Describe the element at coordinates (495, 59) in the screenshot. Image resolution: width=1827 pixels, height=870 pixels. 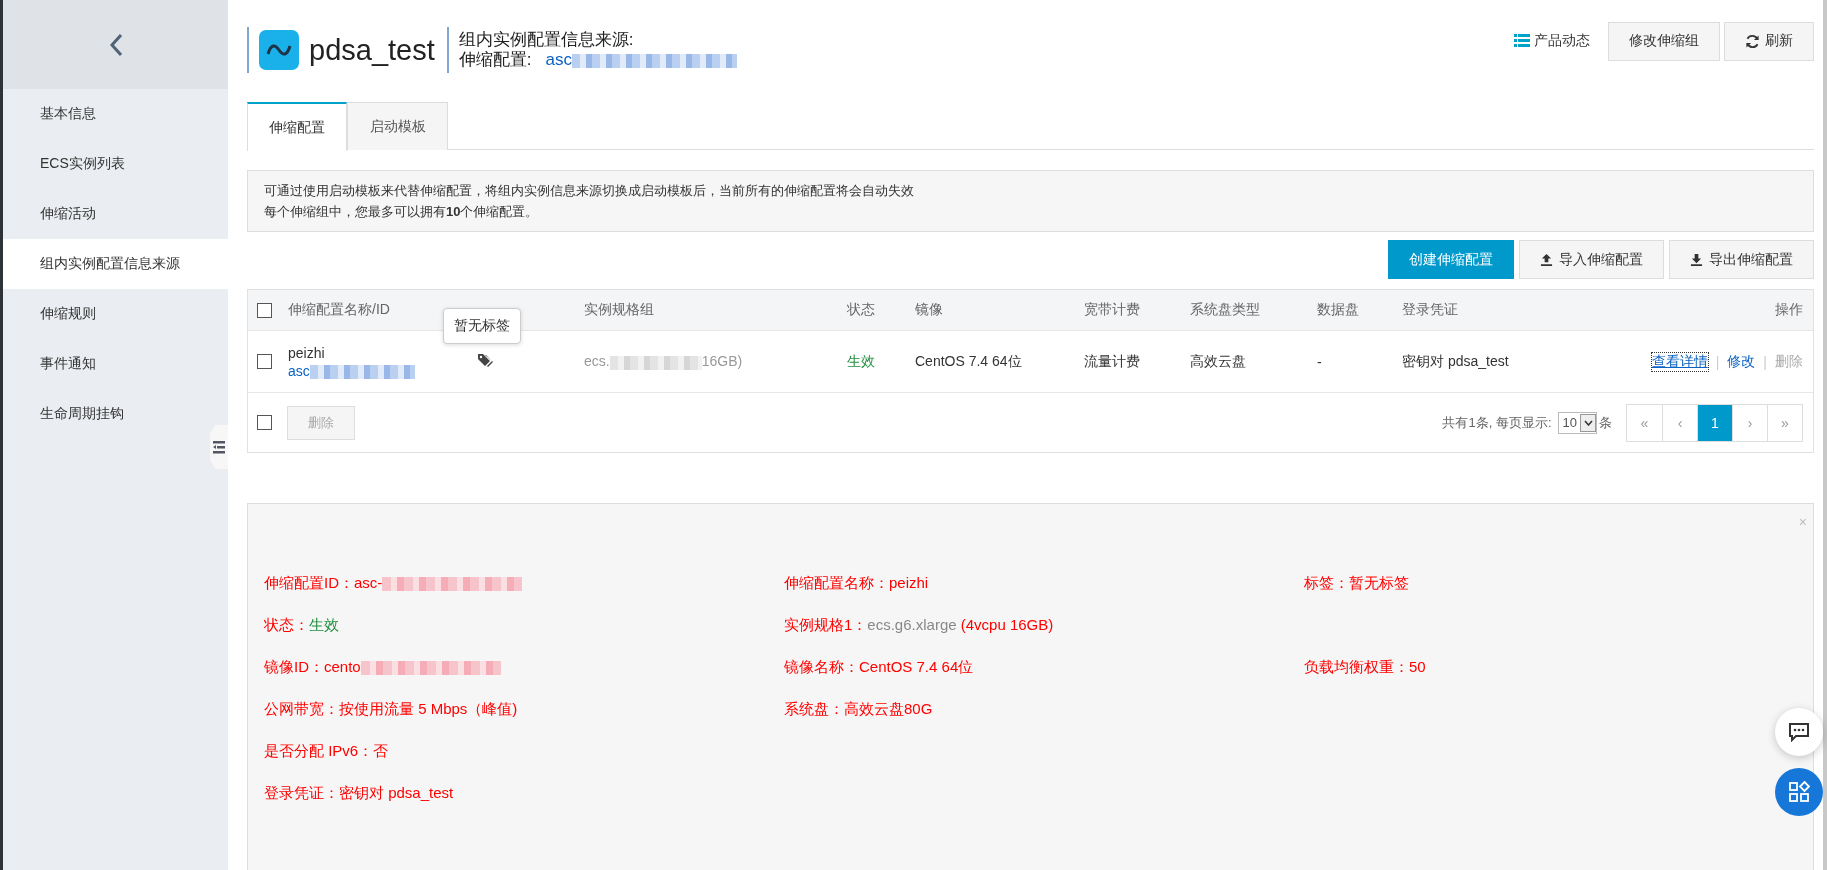
I see `config-label: 伸缩配置:` at that location.